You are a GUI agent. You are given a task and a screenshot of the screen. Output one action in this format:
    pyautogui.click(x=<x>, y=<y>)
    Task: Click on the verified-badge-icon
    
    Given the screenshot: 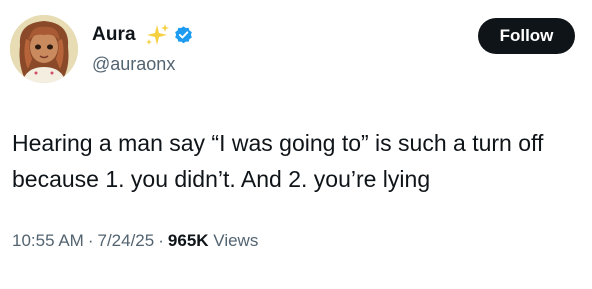 What is the action you would take?
    pyautogui.click(x=183, y=35)
    